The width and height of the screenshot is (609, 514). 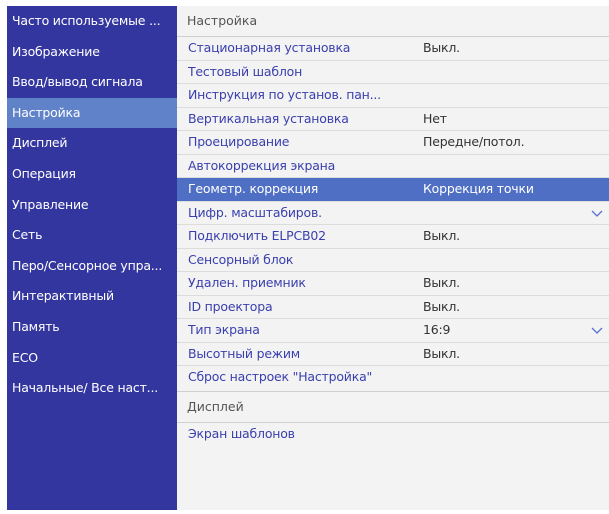 I want to click on menu-row-touch-unit: Сенсорный блок, so click(x=393, y=259).